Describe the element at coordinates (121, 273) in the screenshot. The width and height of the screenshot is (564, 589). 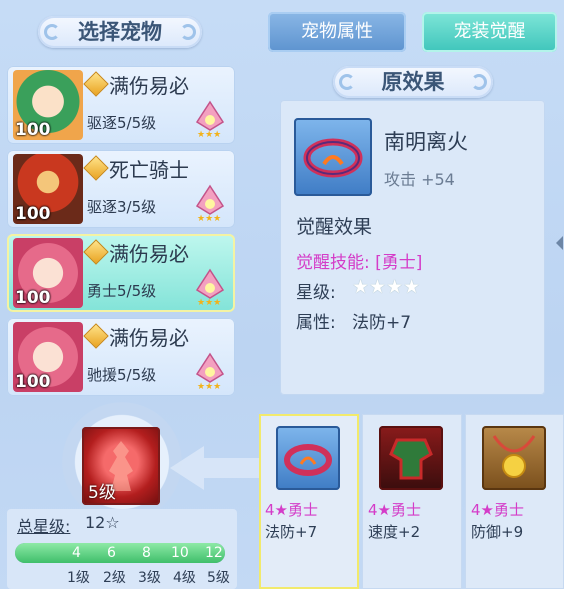
I see `pet-card-3: 100 满伤易必 勇士5/5级 ★★★` at that location.